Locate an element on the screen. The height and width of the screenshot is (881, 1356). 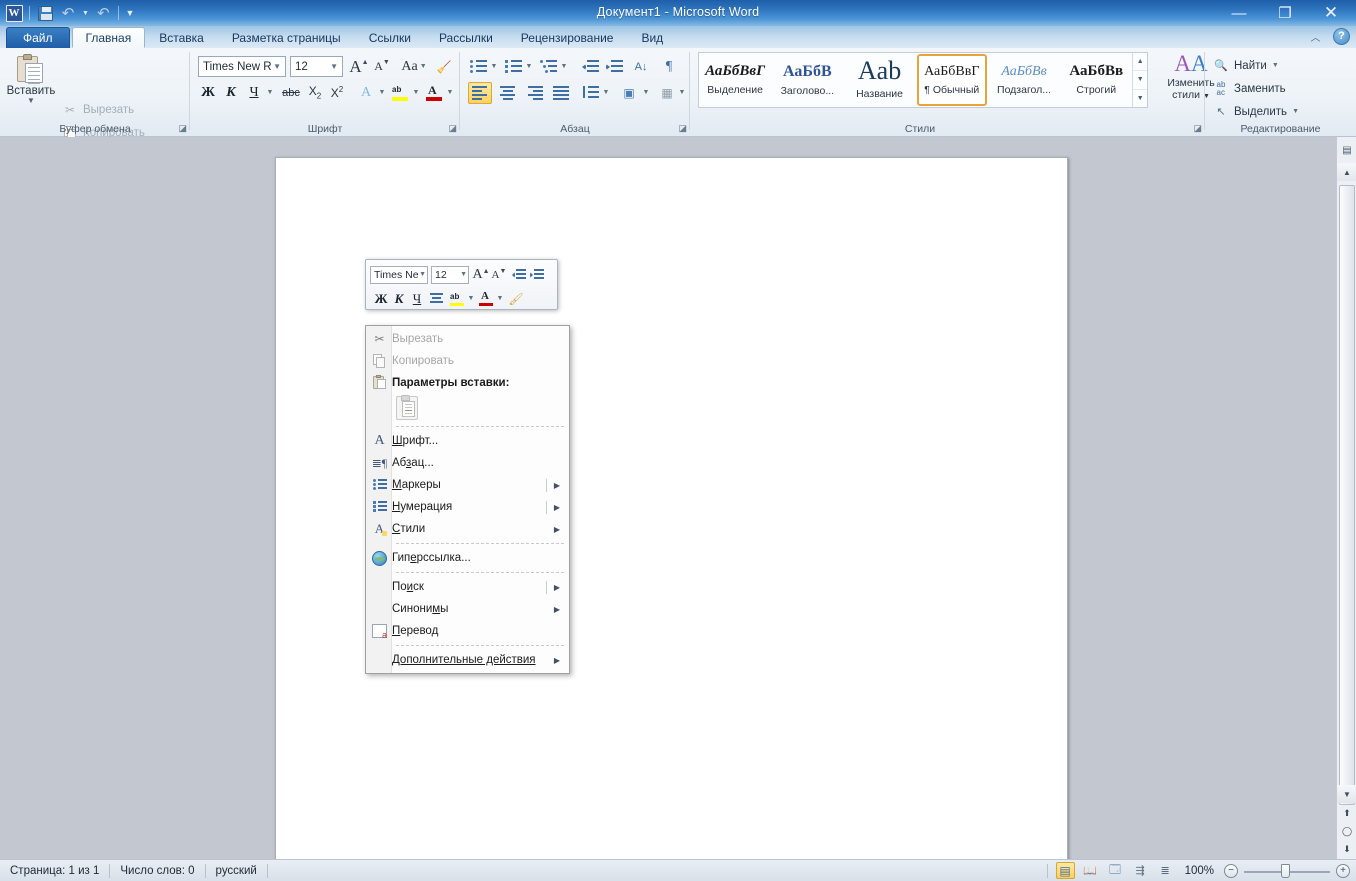
print-layout-view-button: ▤ is located at coordinates (1065, 870).